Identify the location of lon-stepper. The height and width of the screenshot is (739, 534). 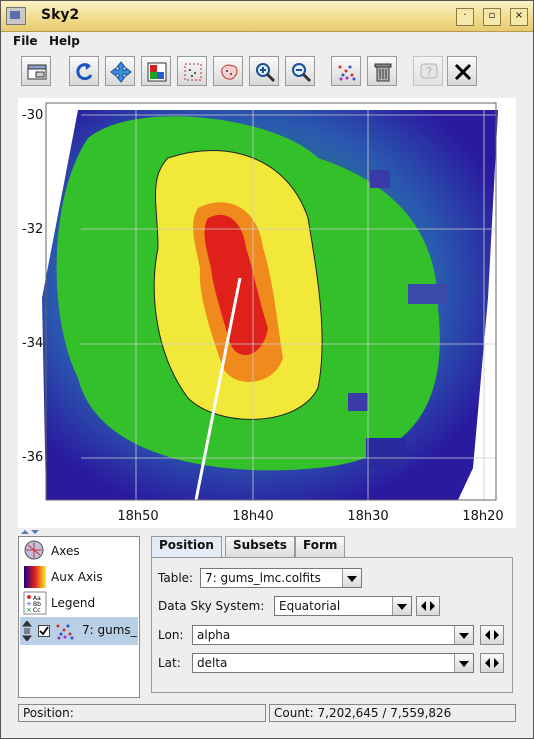
(492, 635).